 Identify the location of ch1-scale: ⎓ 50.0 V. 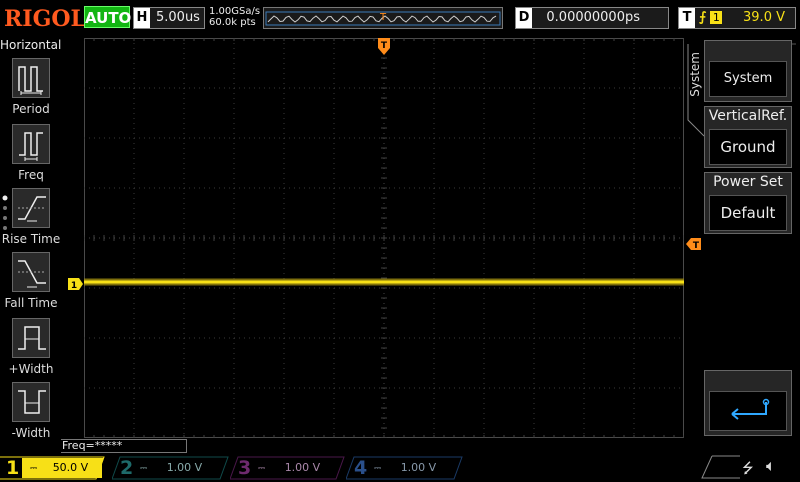
(59, 467).